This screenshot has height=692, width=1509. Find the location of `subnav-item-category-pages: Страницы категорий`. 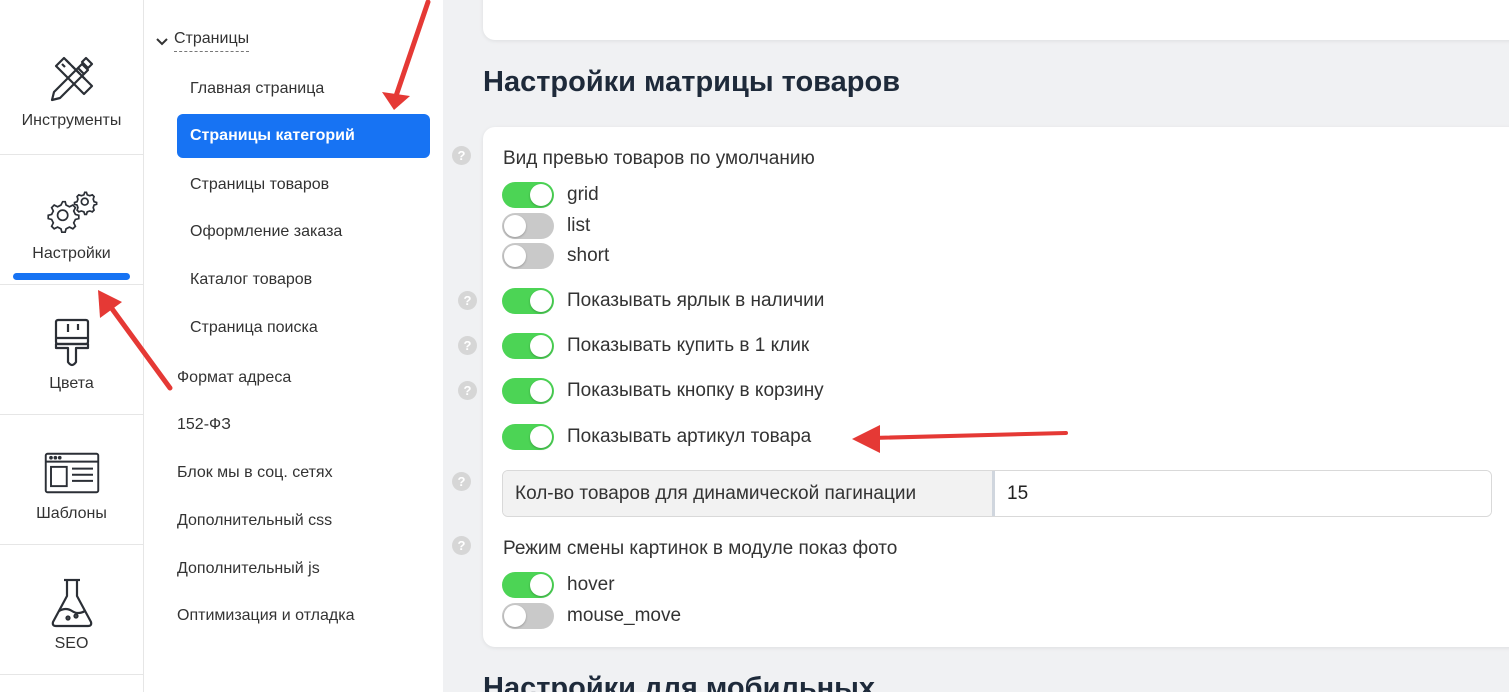

subnav-item-category-pages: Страницы категорий is located at coordinates (303, 136).